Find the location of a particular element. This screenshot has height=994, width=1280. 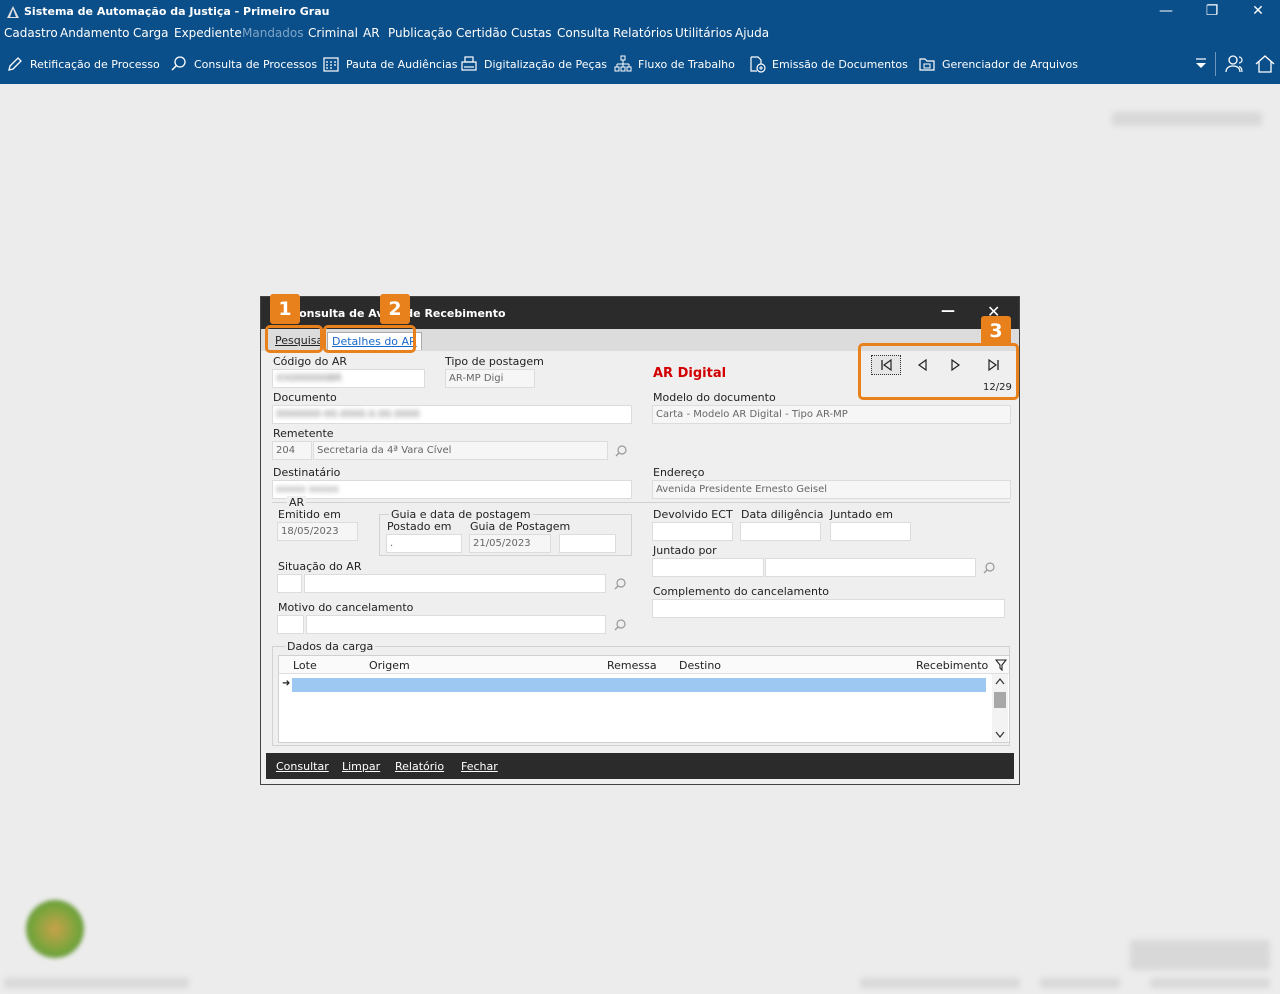

tipo-postagem-label: Tipo de postagem is located at coordinates (494, 361).